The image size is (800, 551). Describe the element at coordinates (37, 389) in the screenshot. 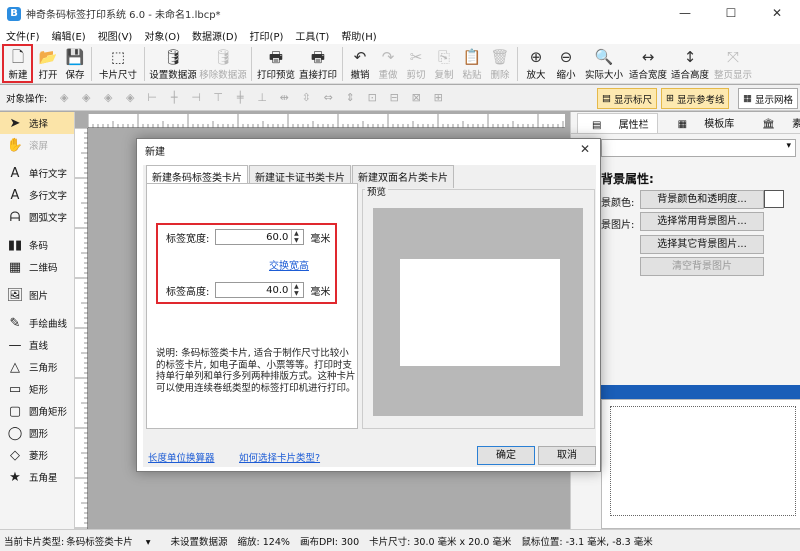

I see `tool-rectangle: ▭ 矩形` at that location.